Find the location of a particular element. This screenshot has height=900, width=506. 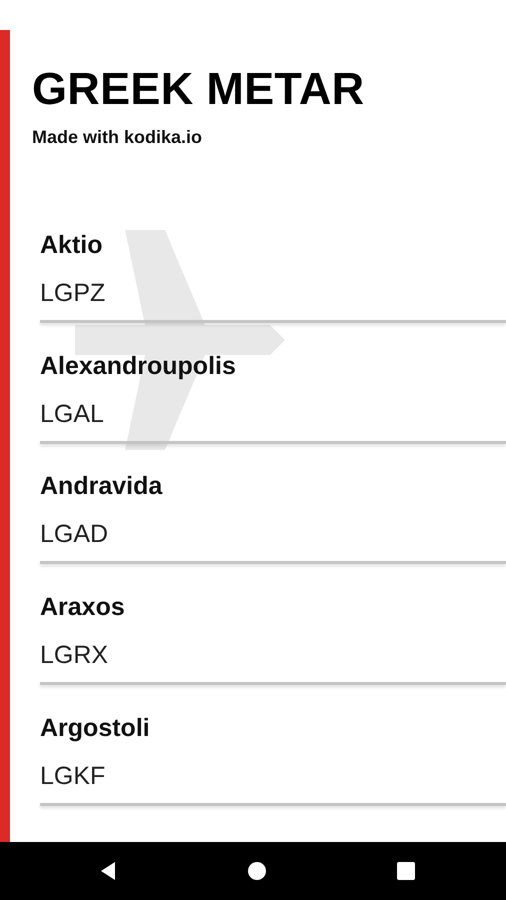

airport-code: LGAL is located at coordinates (72, 413).